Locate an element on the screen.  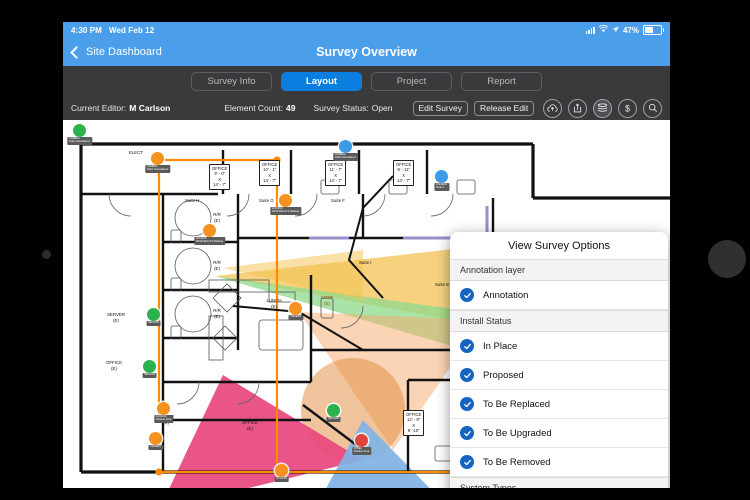
option-label: Proposed is located at coordinates (503, 375).